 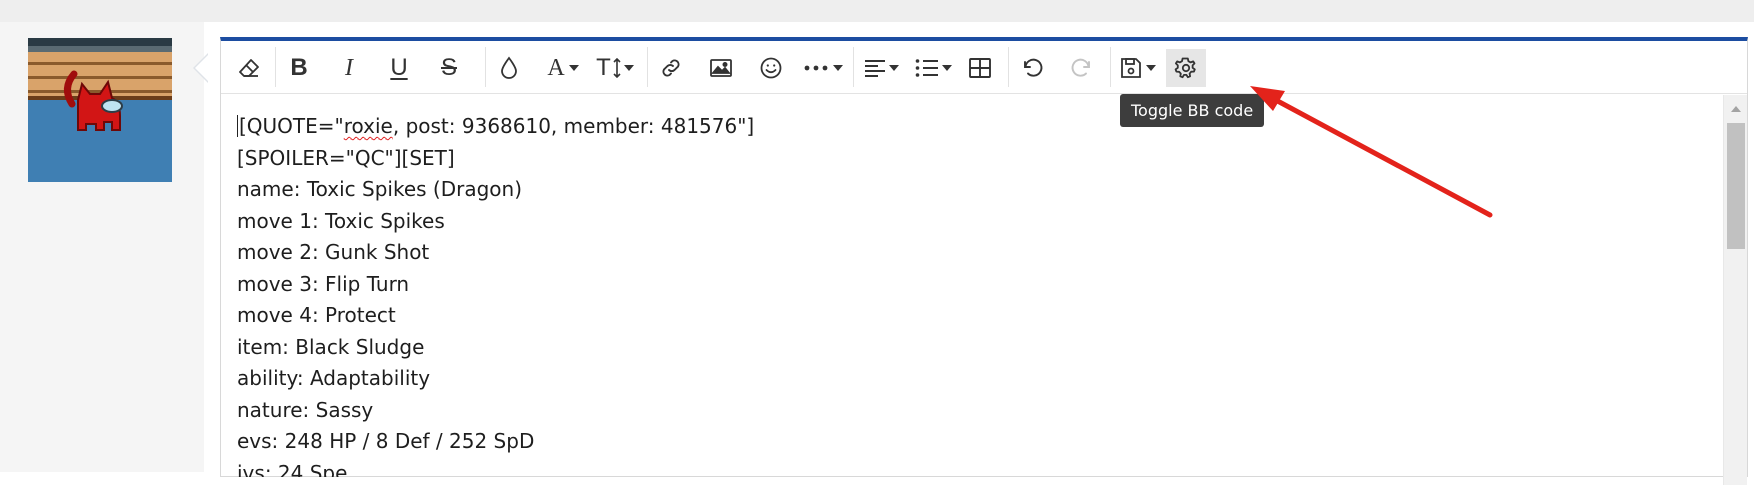 What do you see at coordinates (368, 126) in the screenshot?
I see `misspelled-word: roxie` at bounding box center [368, 126].